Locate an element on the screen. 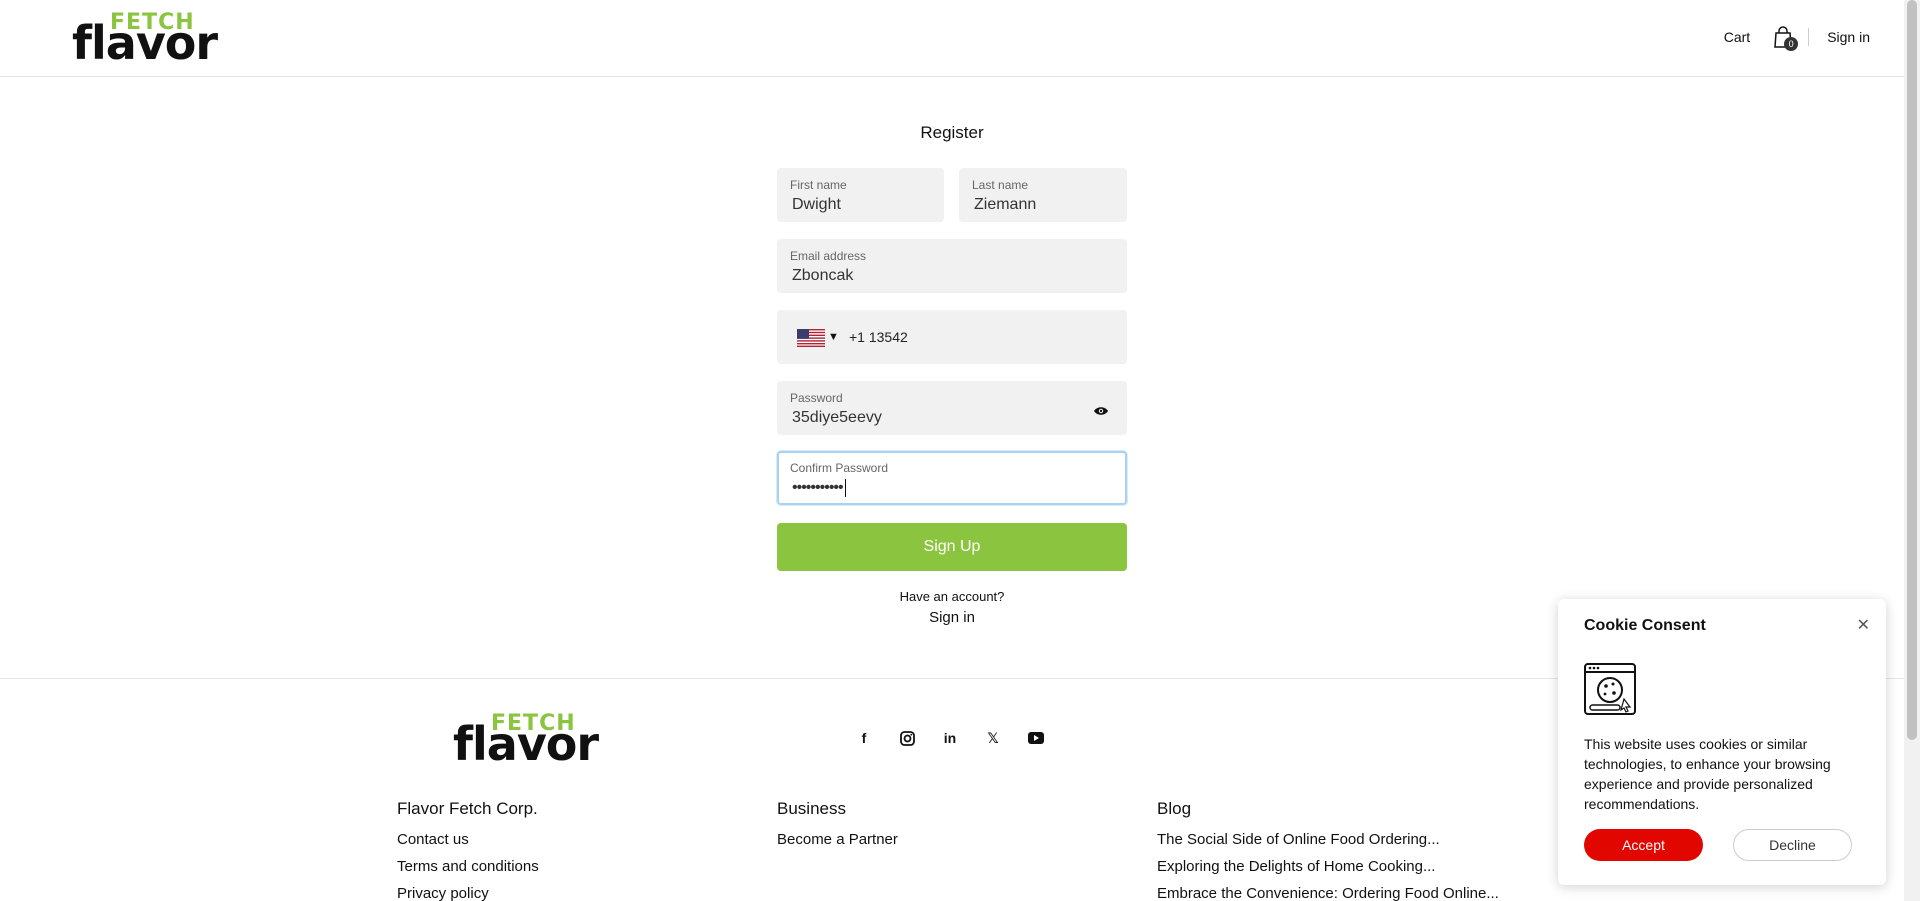  logo: FETCH flavor is located at coordinates (147, 39).